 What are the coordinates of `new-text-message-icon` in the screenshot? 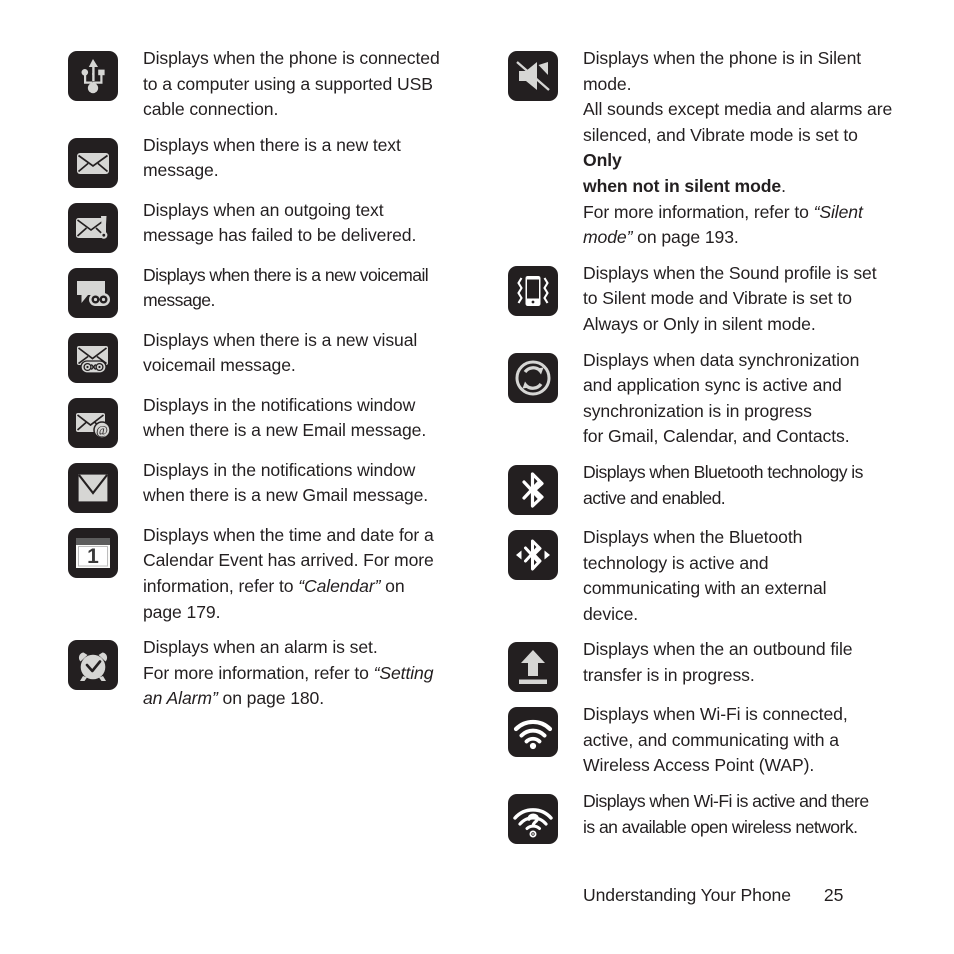 It's located at (93, 162).